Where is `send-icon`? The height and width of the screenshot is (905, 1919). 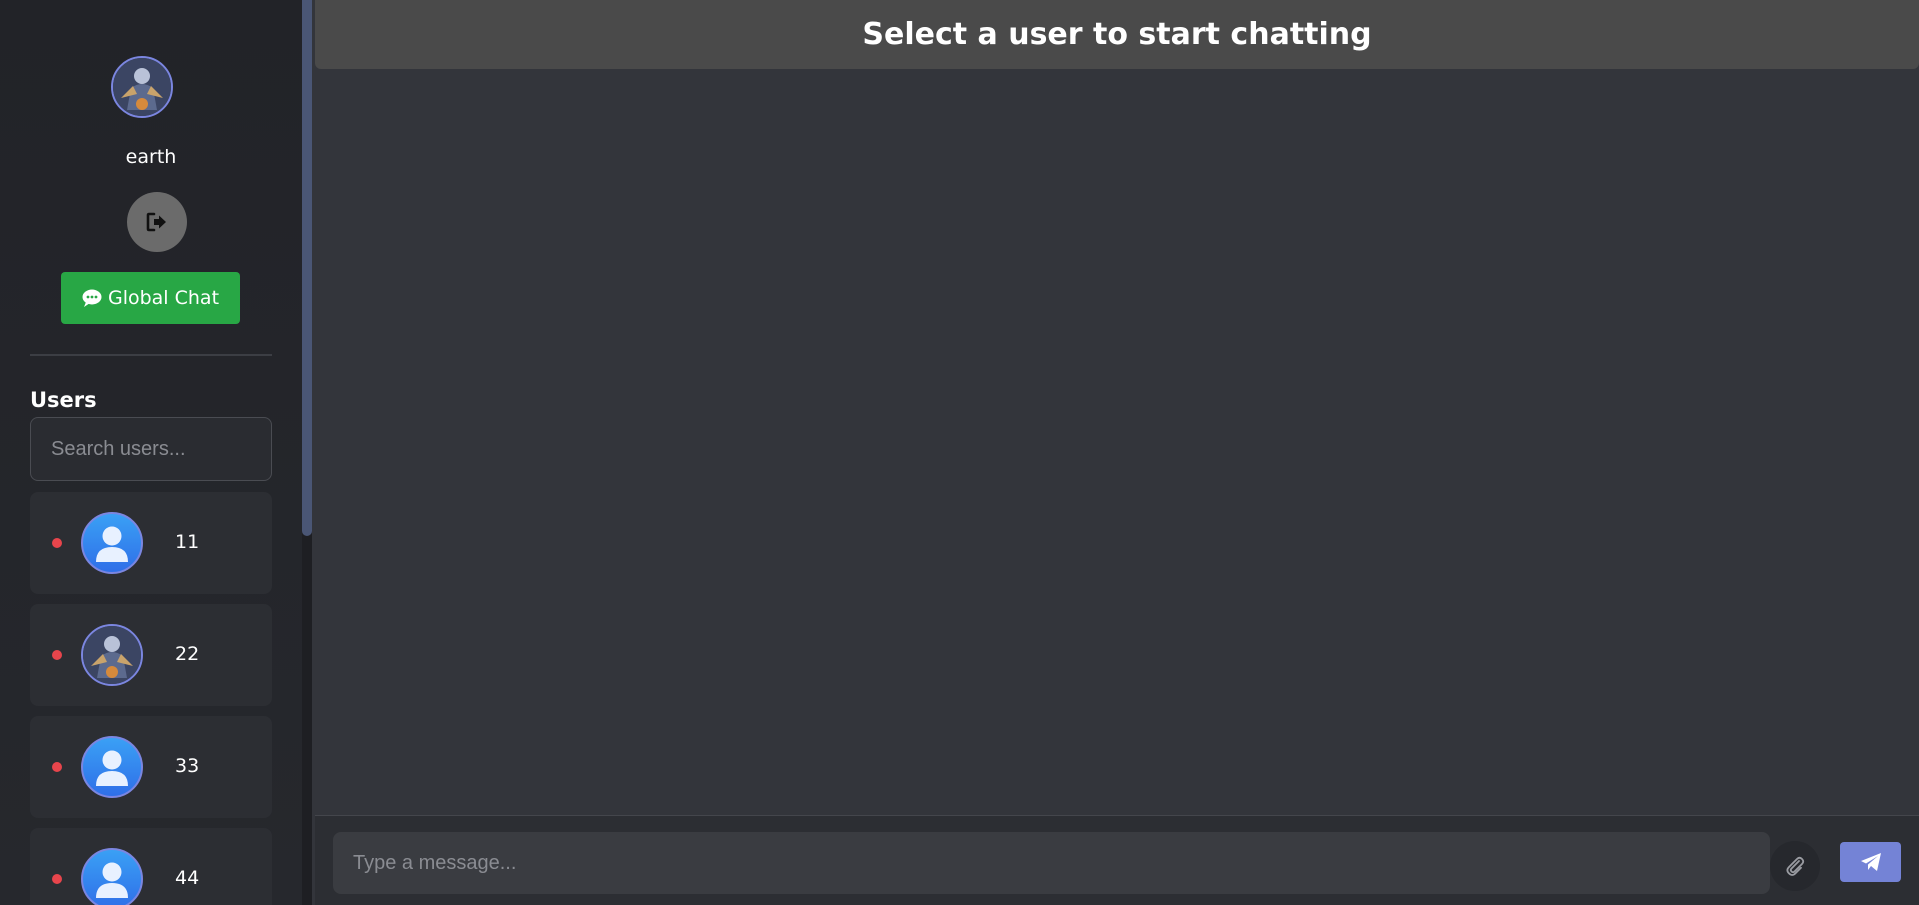
send-icon is located at coordinates (1870, 862).